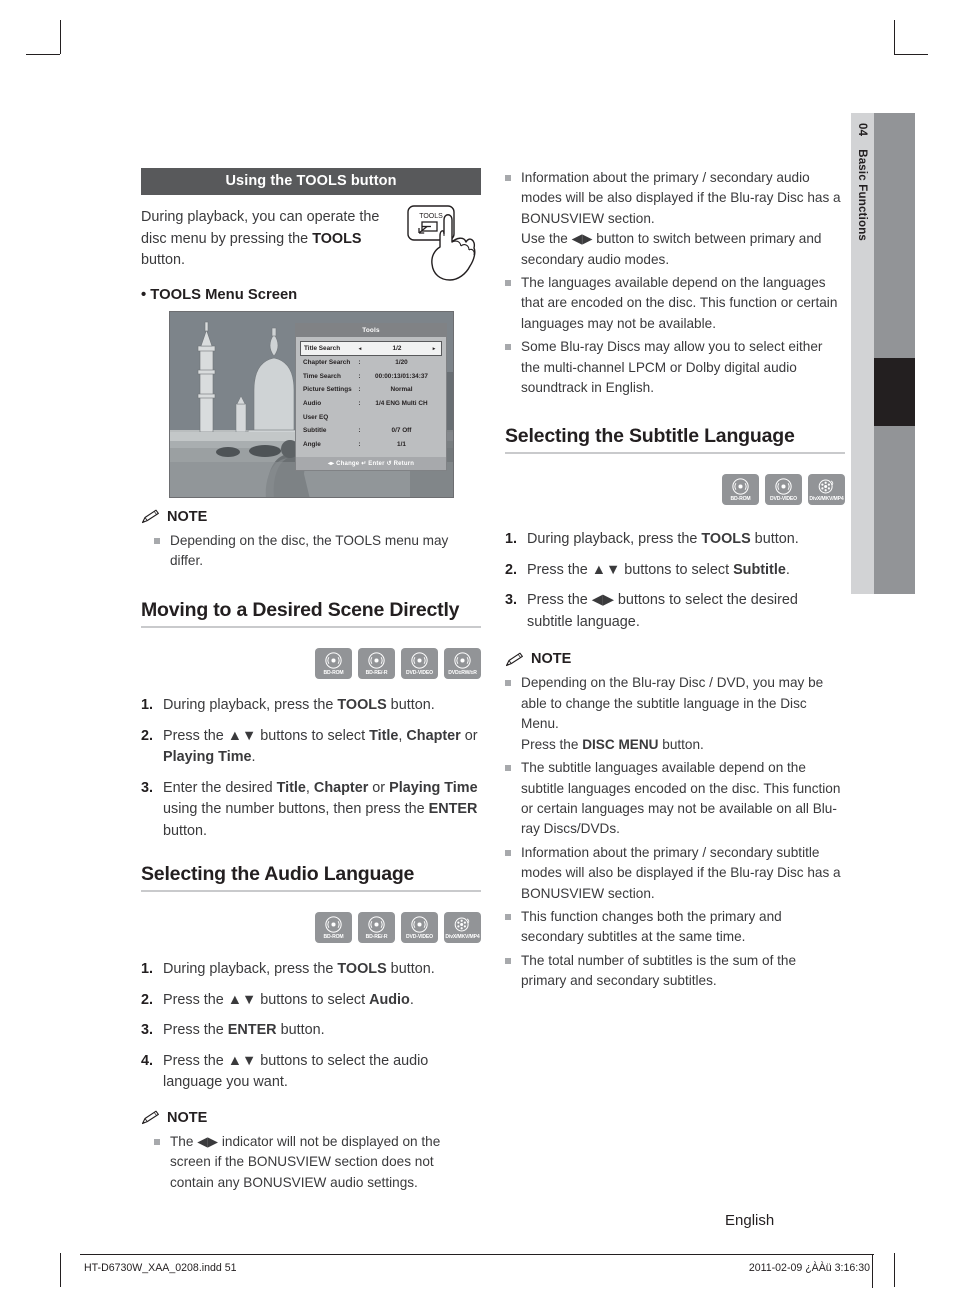 This screenshot has width=954, height=1307. Describe the element at coordinates (311, 664) in the screenshot. I see `disc-icons-scene: BD-ROM BD-RE/-R DVD-VIDEO DVD±RW/±R` at that location.